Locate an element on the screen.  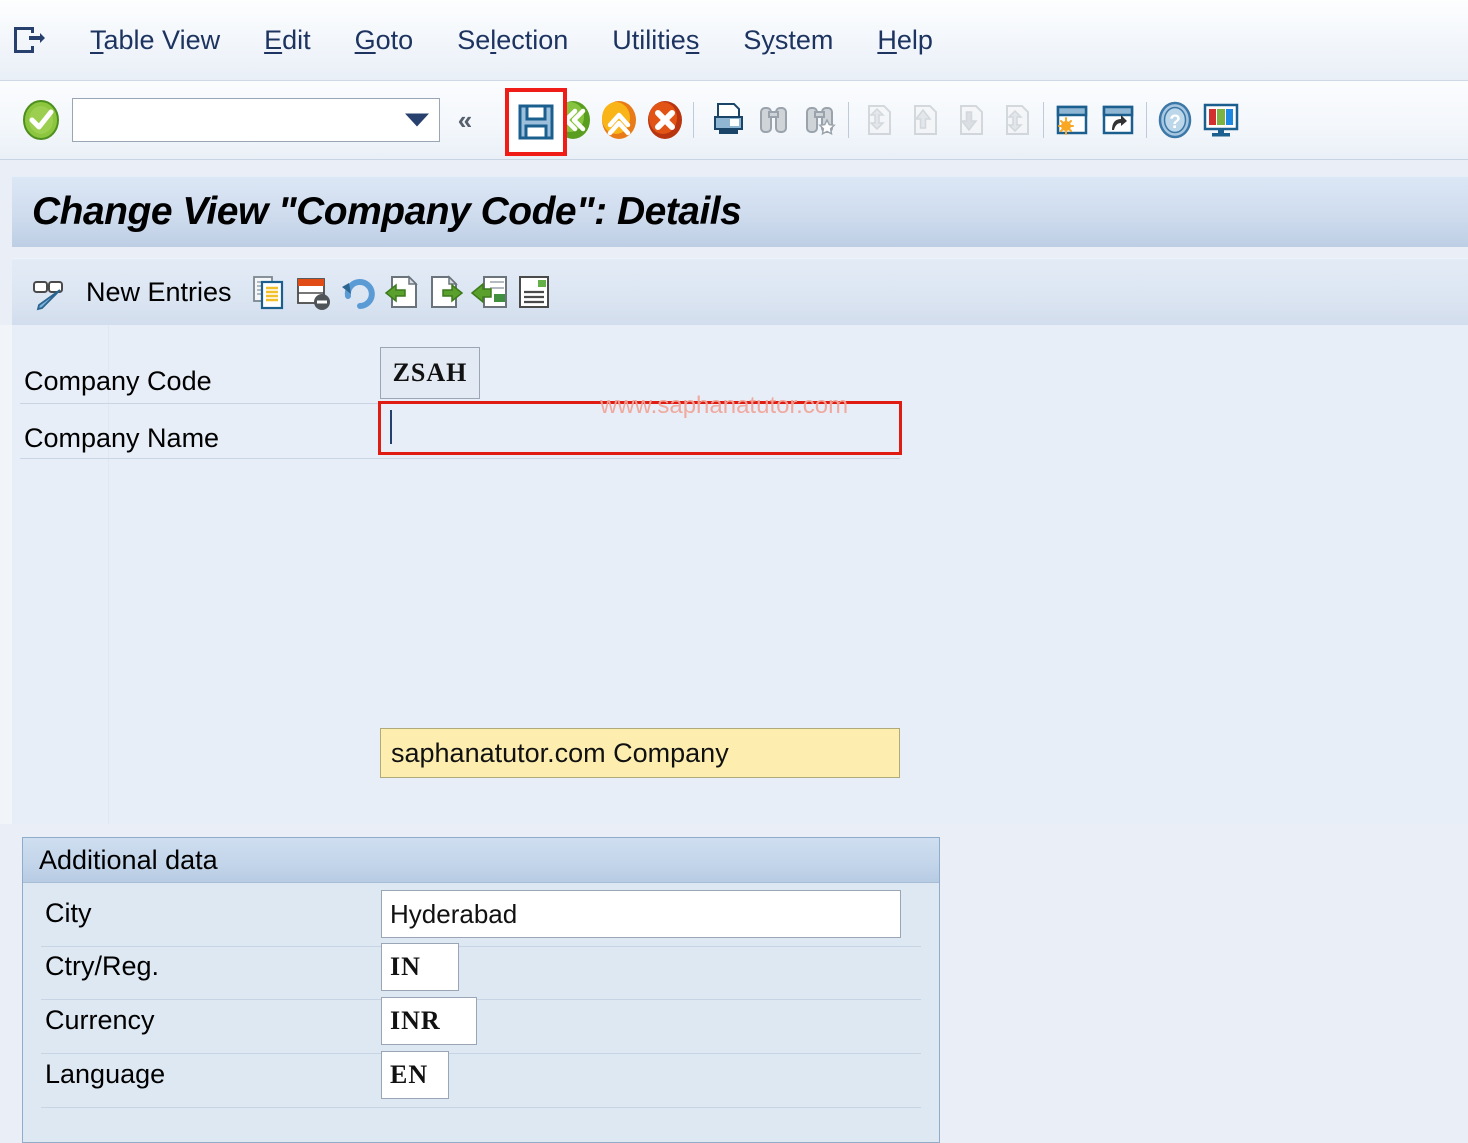
help-button: ? is located at coordinates (1175, 120).